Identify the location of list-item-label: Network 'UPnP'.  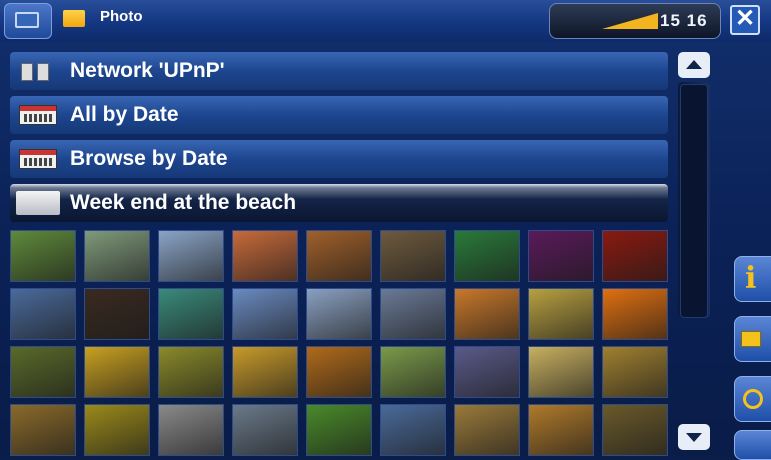
(147, 70).